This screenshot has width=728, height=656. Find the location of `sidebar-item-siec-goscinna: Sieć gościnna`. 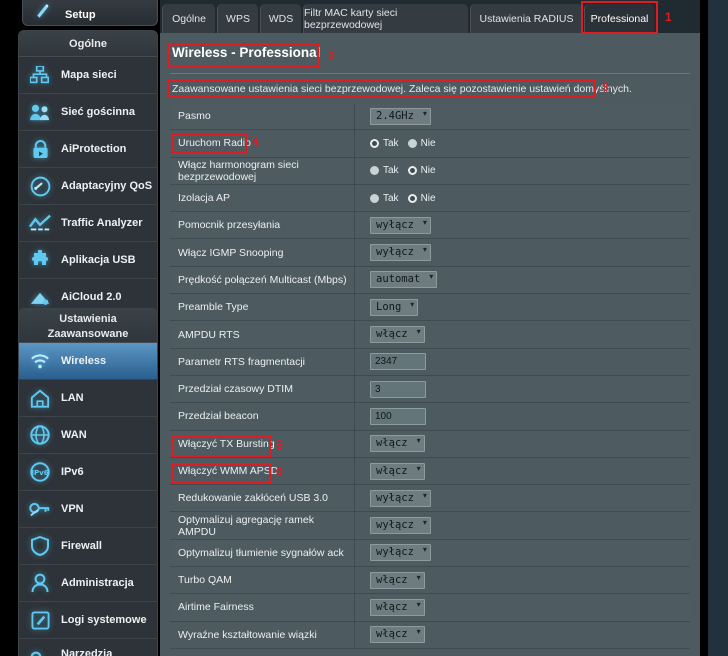

sidebar-item-siec-goscinna: Sieć gościnna is located at coordinates (88, 112).